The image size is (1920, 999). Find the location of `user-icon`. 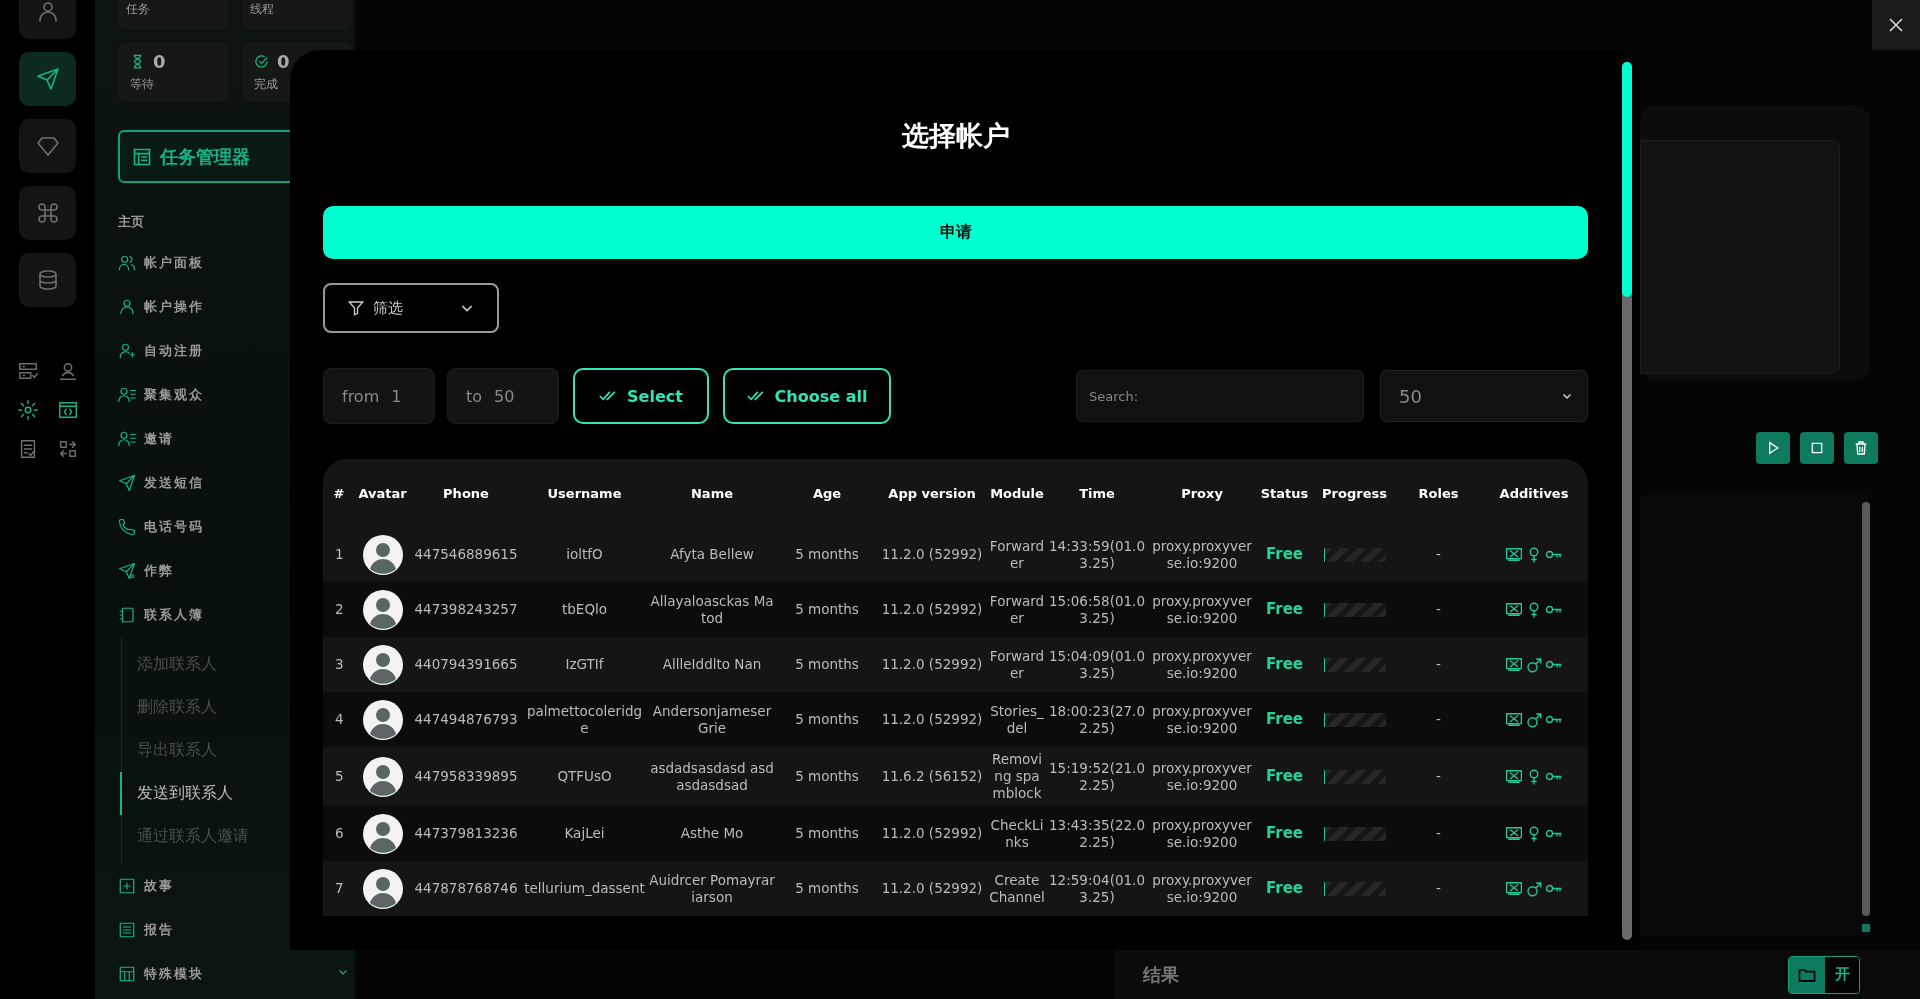

user-icon is located at coordinates (127, 307).